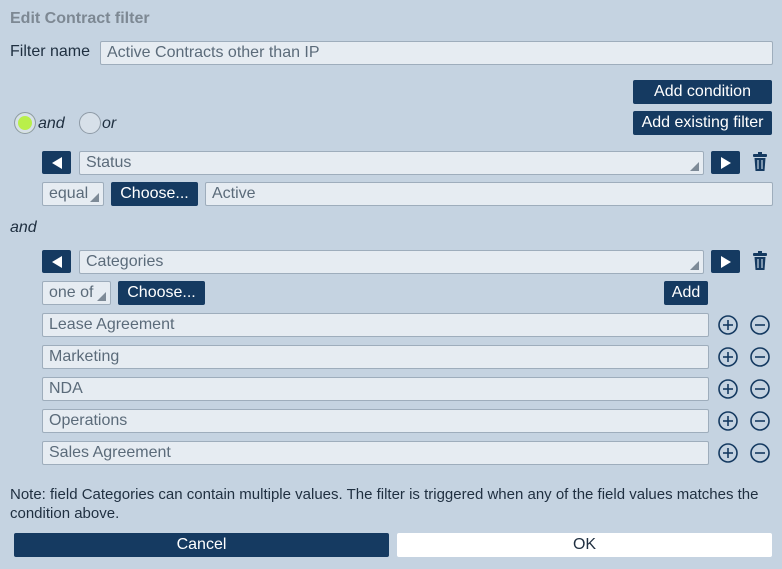  I want to click on and-radio, so click(25, 123).